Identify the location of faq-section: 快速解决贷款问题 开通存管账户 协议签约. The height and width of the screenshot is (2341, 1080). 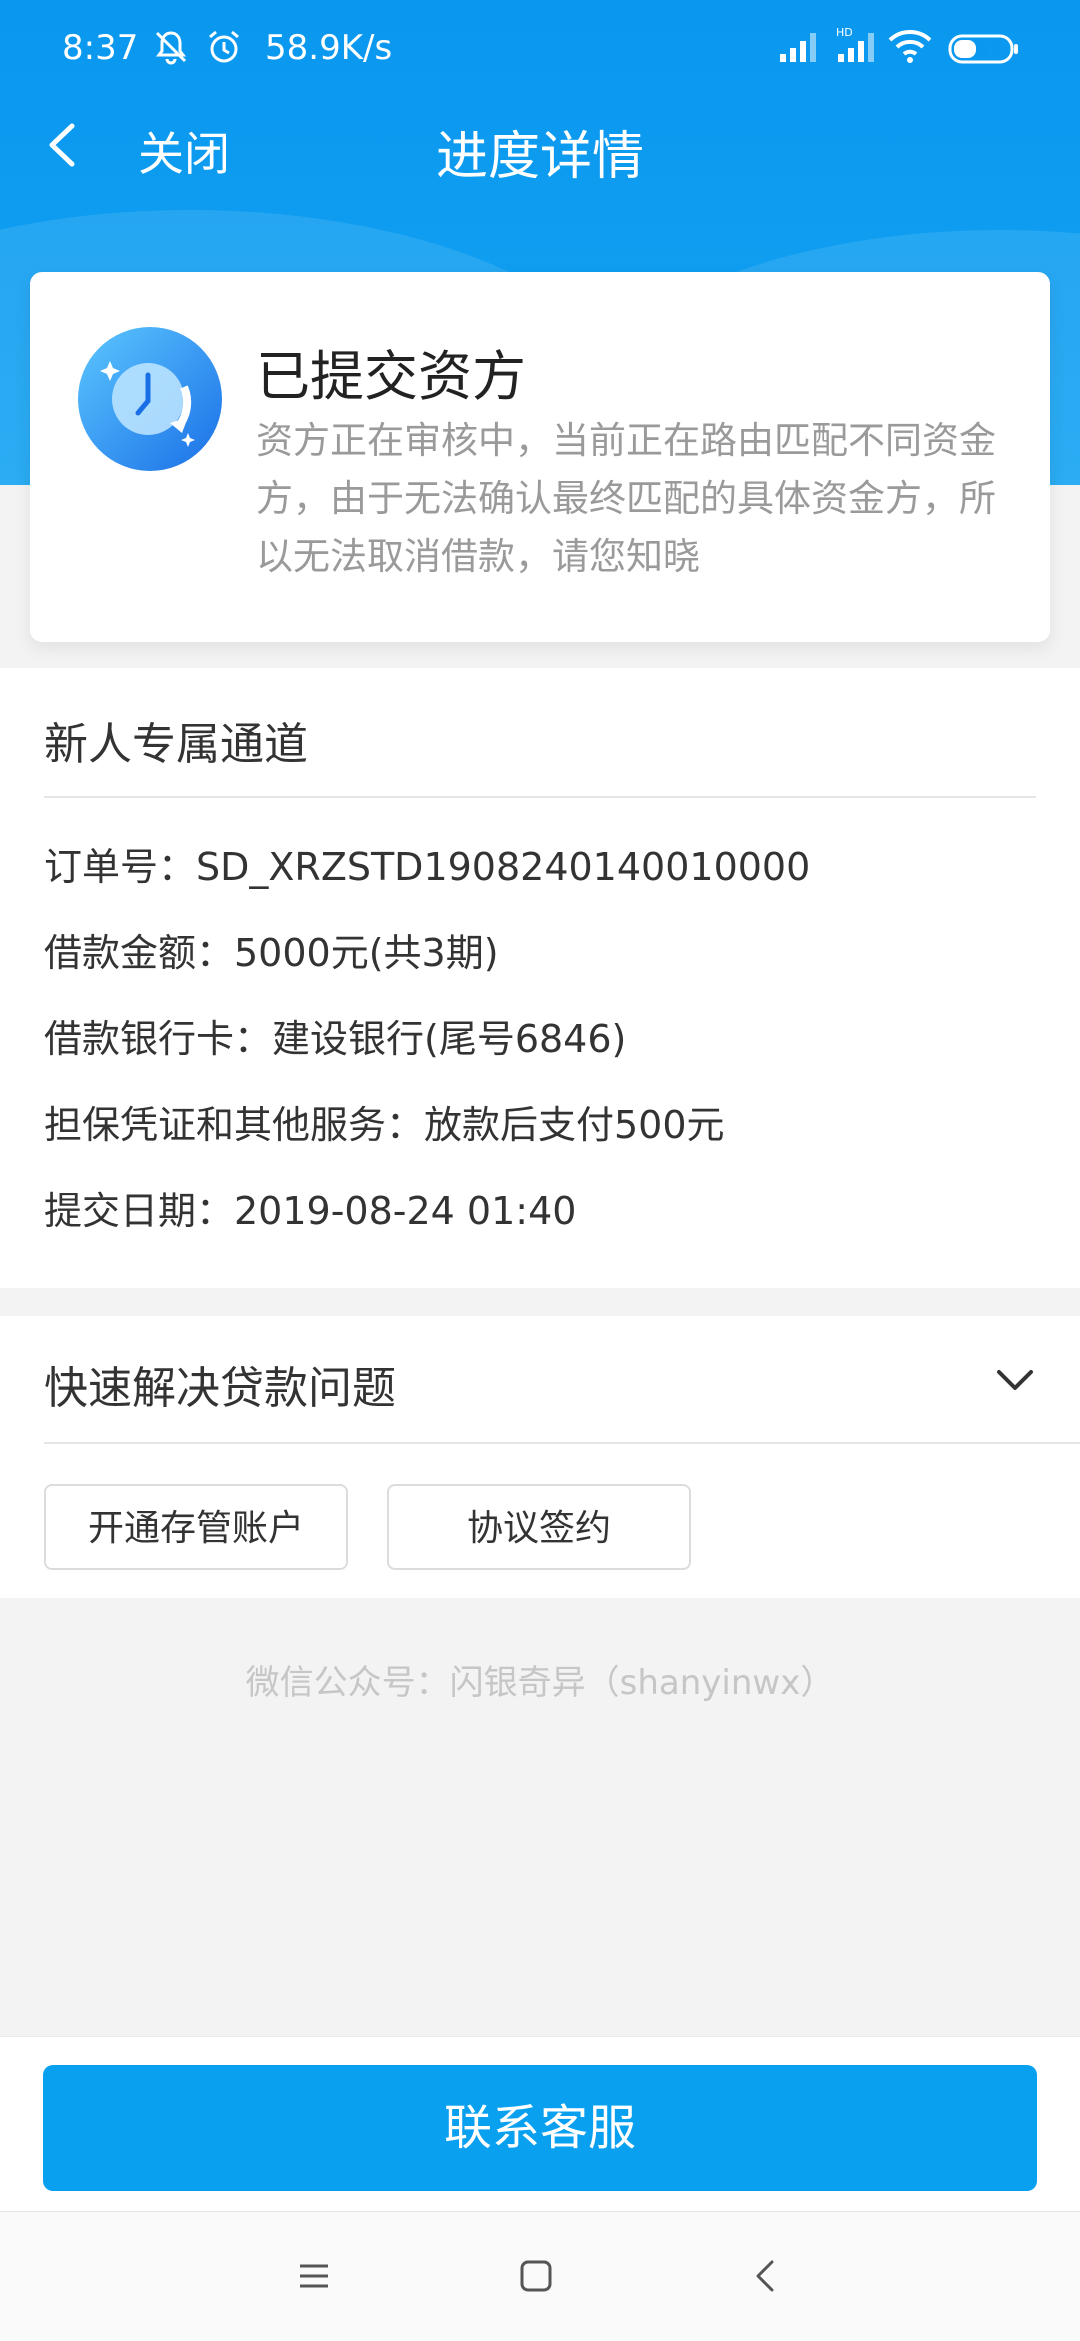
(540, 1457).